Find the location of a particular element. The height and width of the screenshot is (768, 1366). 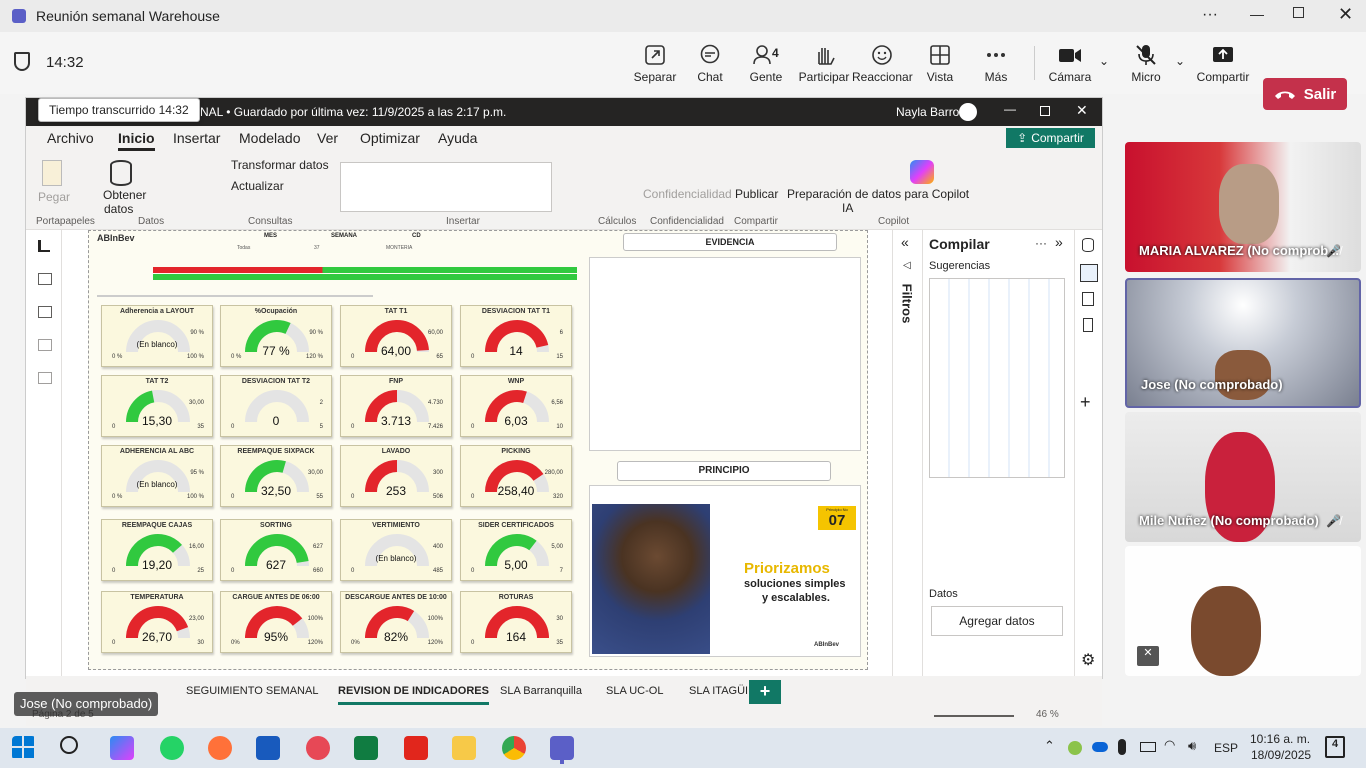

tab-ver: Ver is located at coordinates (327, 138).